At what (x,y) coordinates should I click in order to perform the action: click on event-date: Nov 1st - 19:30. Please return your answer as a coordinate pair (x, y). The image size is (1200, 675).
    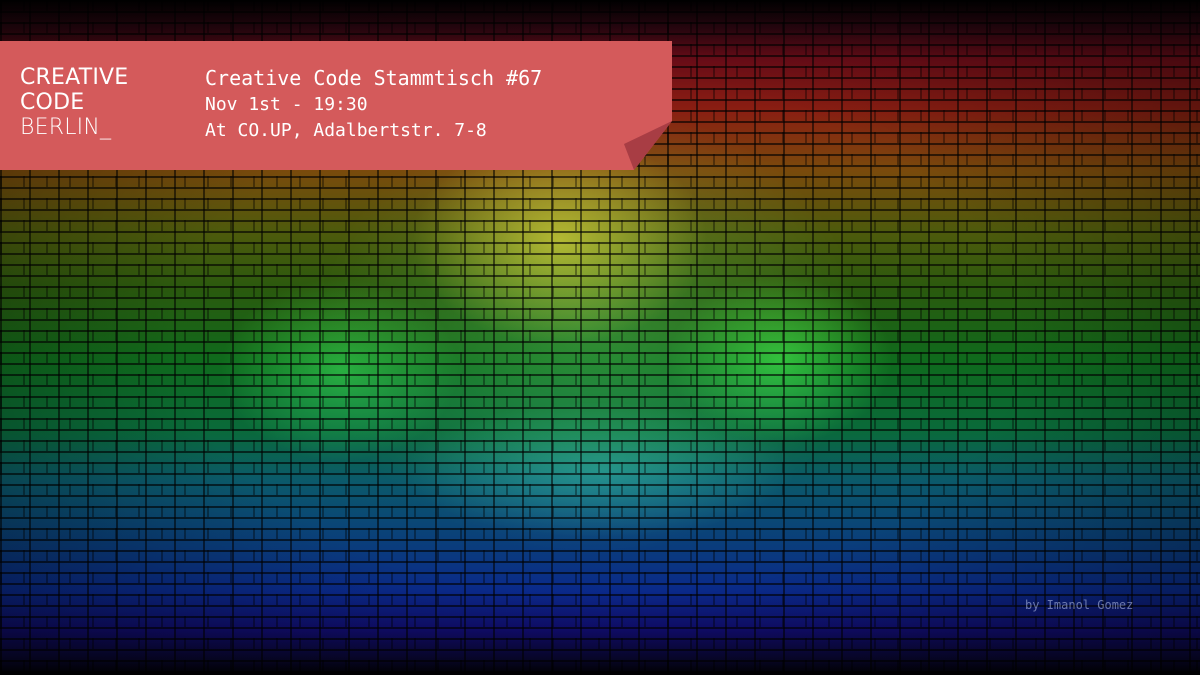
    Looking at the image, I should click on (286, 104).